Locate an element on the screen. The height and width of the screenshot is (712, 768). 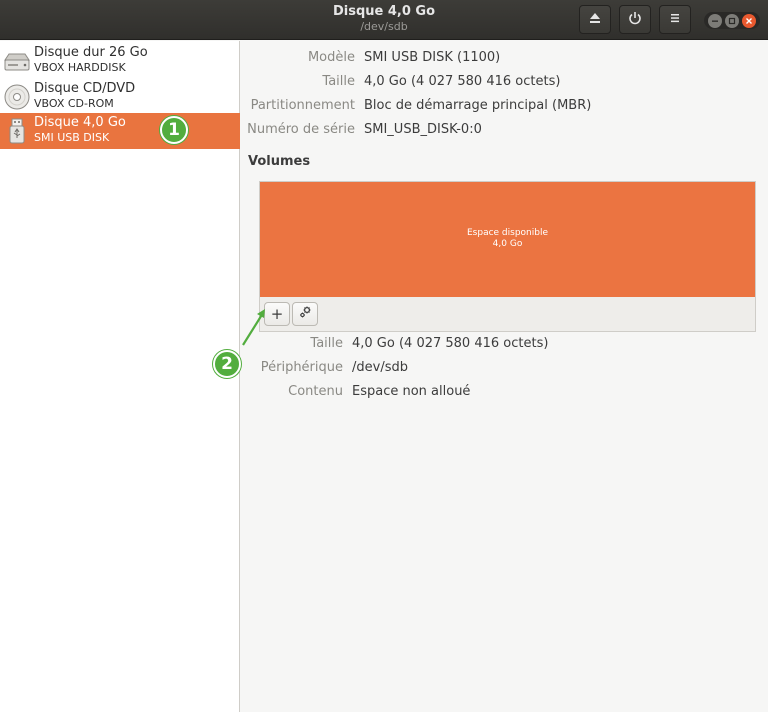
volumes-map: Espace disponible 4,0 Go + is located at coordinates (507, 256).